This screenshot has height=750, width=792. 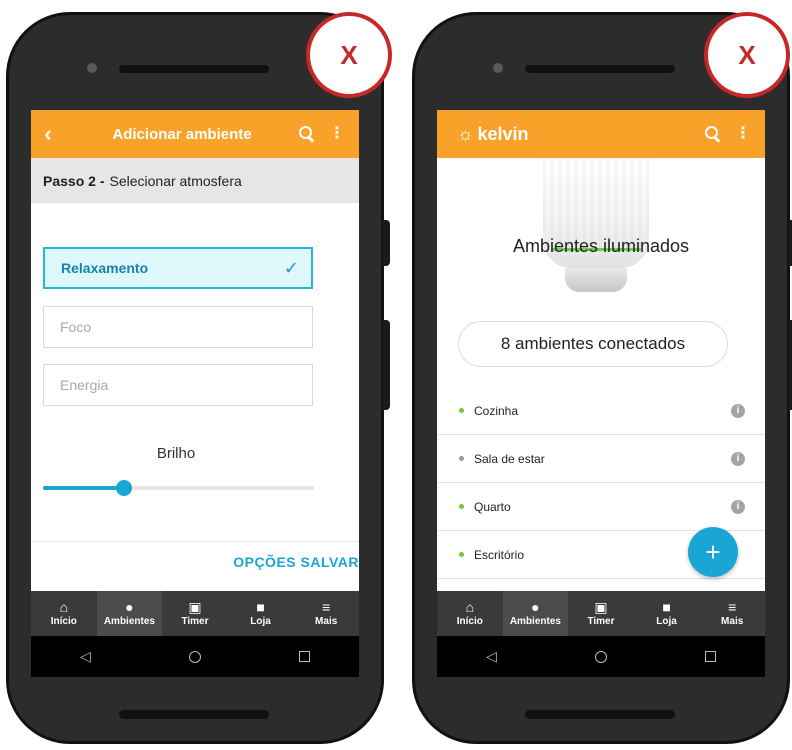 What do you see at coordinates (178, 488) in the screenshot?
I see `brightness-slider` at bounding box center [178, 488].